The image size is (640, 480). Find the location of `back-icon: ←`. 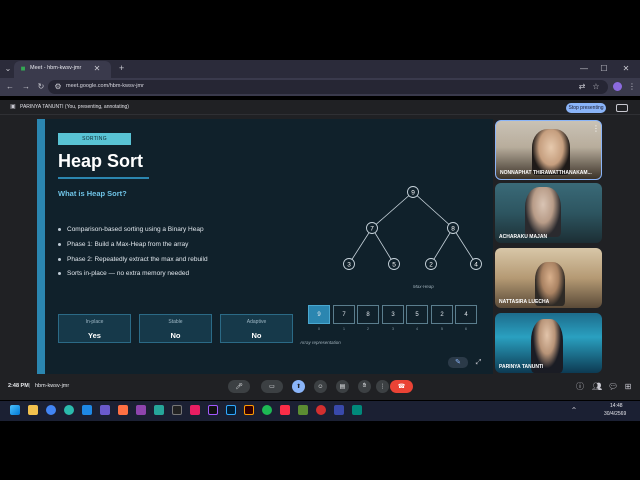

back-icon: ← is located at coordinates (10, 87).